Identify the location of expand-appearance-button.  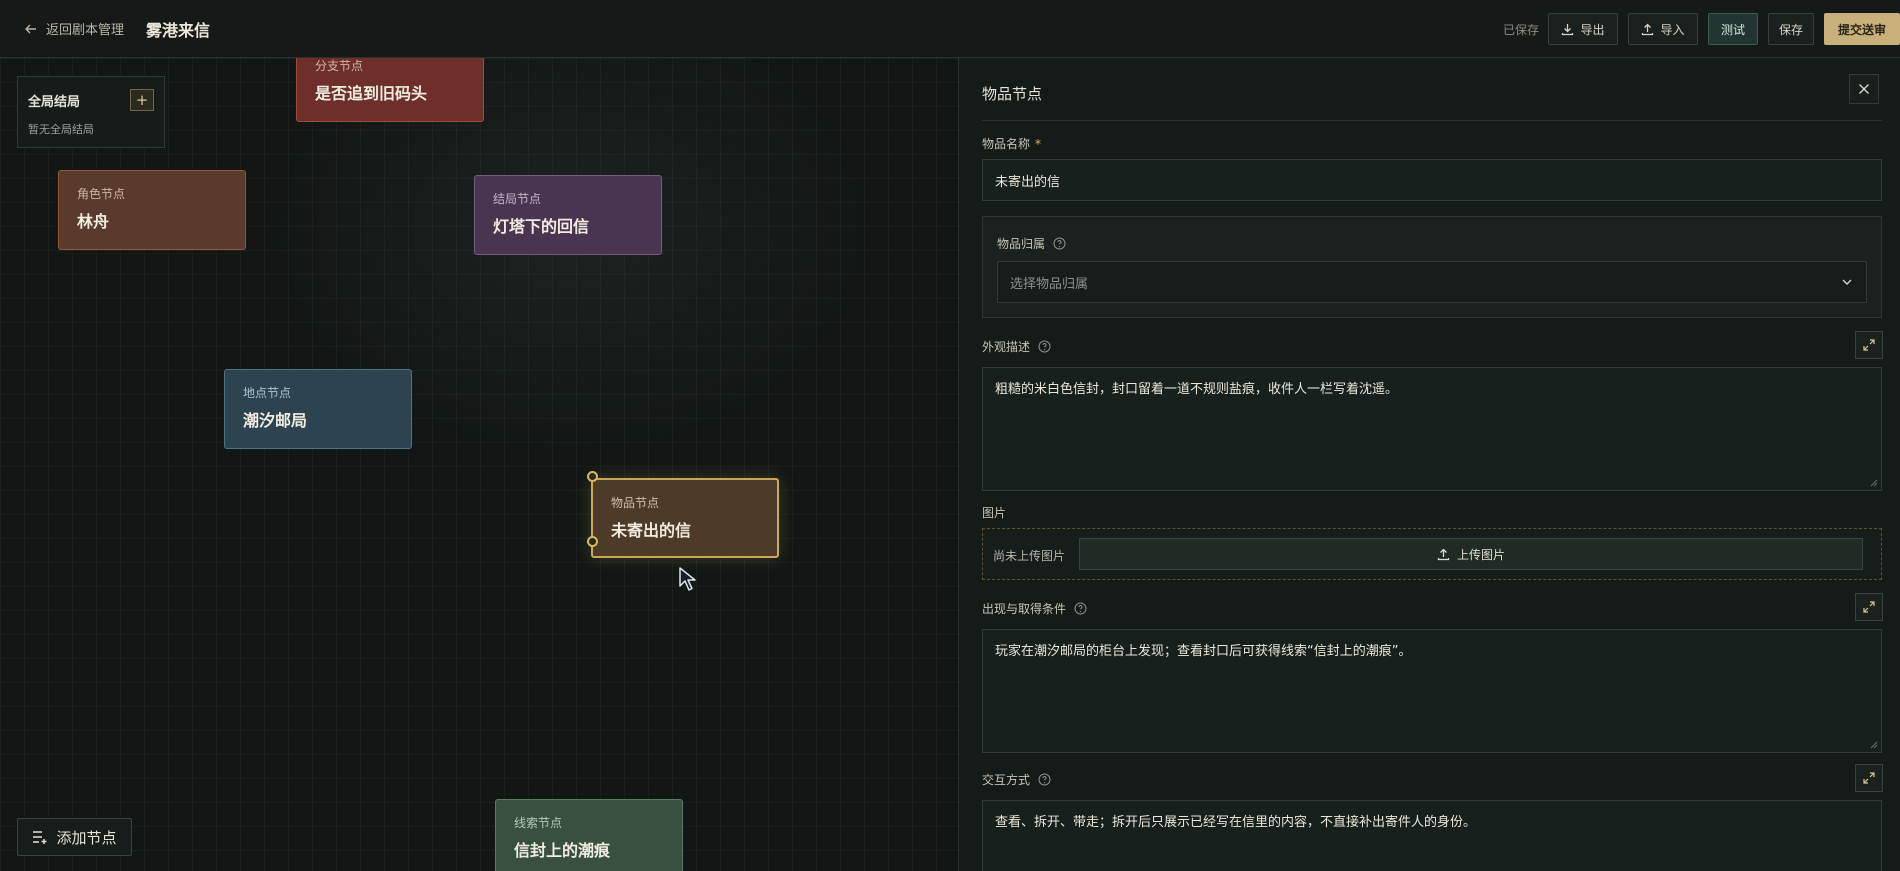
(1869, 345).